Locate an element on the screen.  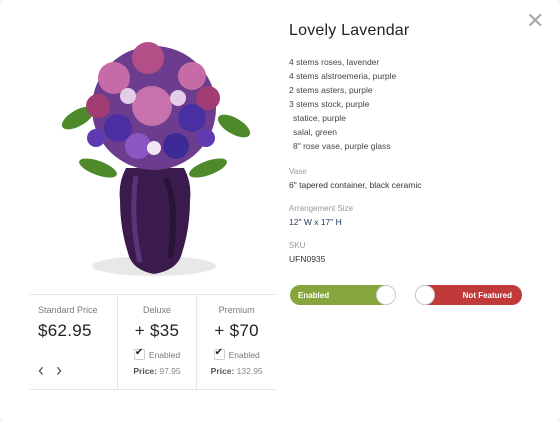
deluxe-price-value: 97.95 is located at coordinates (170, 371).